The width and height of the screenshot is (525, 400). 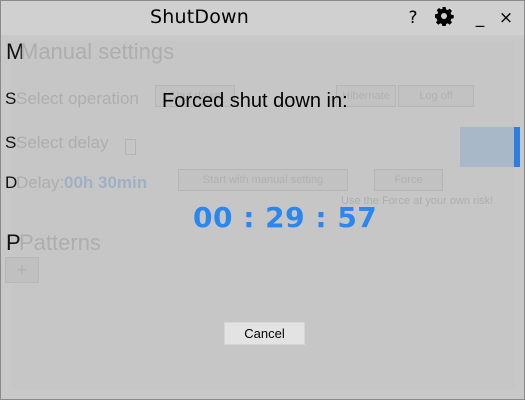 I want to click on manual-settings-heading: Manual settings, so click(x=97, y=51).